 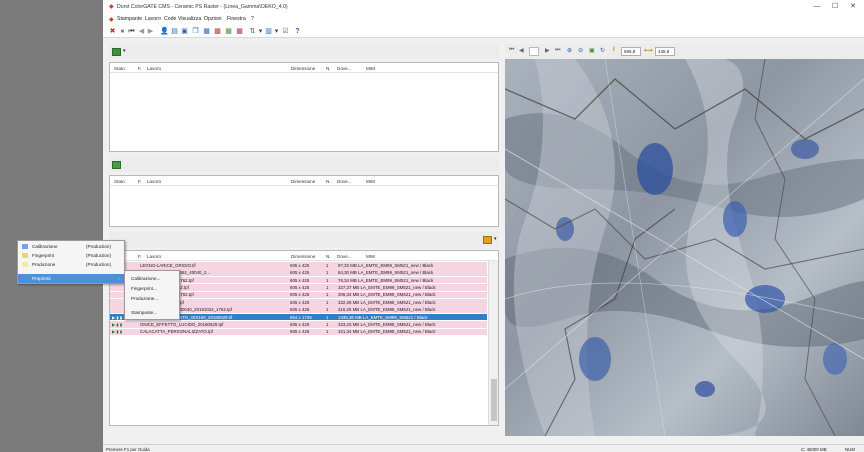 What do you see at coordinates (195, 31) in the screenshot?
I see `window-icon: ❐` at bounding box center [195, 31].